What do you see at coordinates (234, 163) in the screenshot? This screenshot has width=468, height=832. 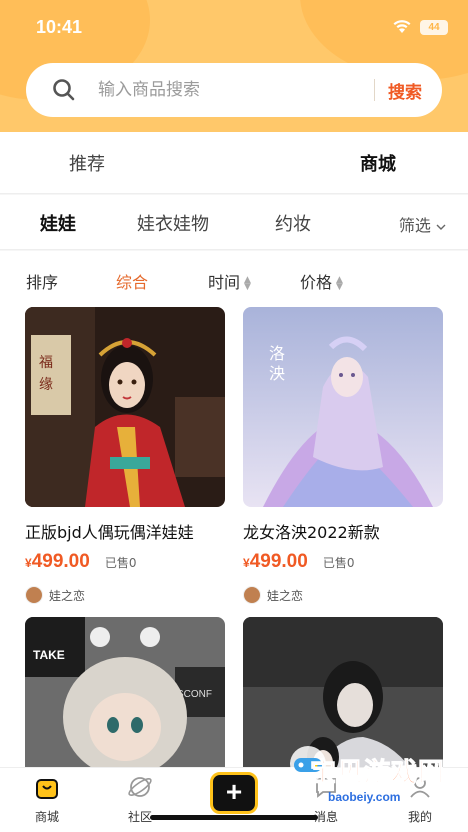 I see `main-tabs: 推荐 商城` at bounding box center [234, 163].